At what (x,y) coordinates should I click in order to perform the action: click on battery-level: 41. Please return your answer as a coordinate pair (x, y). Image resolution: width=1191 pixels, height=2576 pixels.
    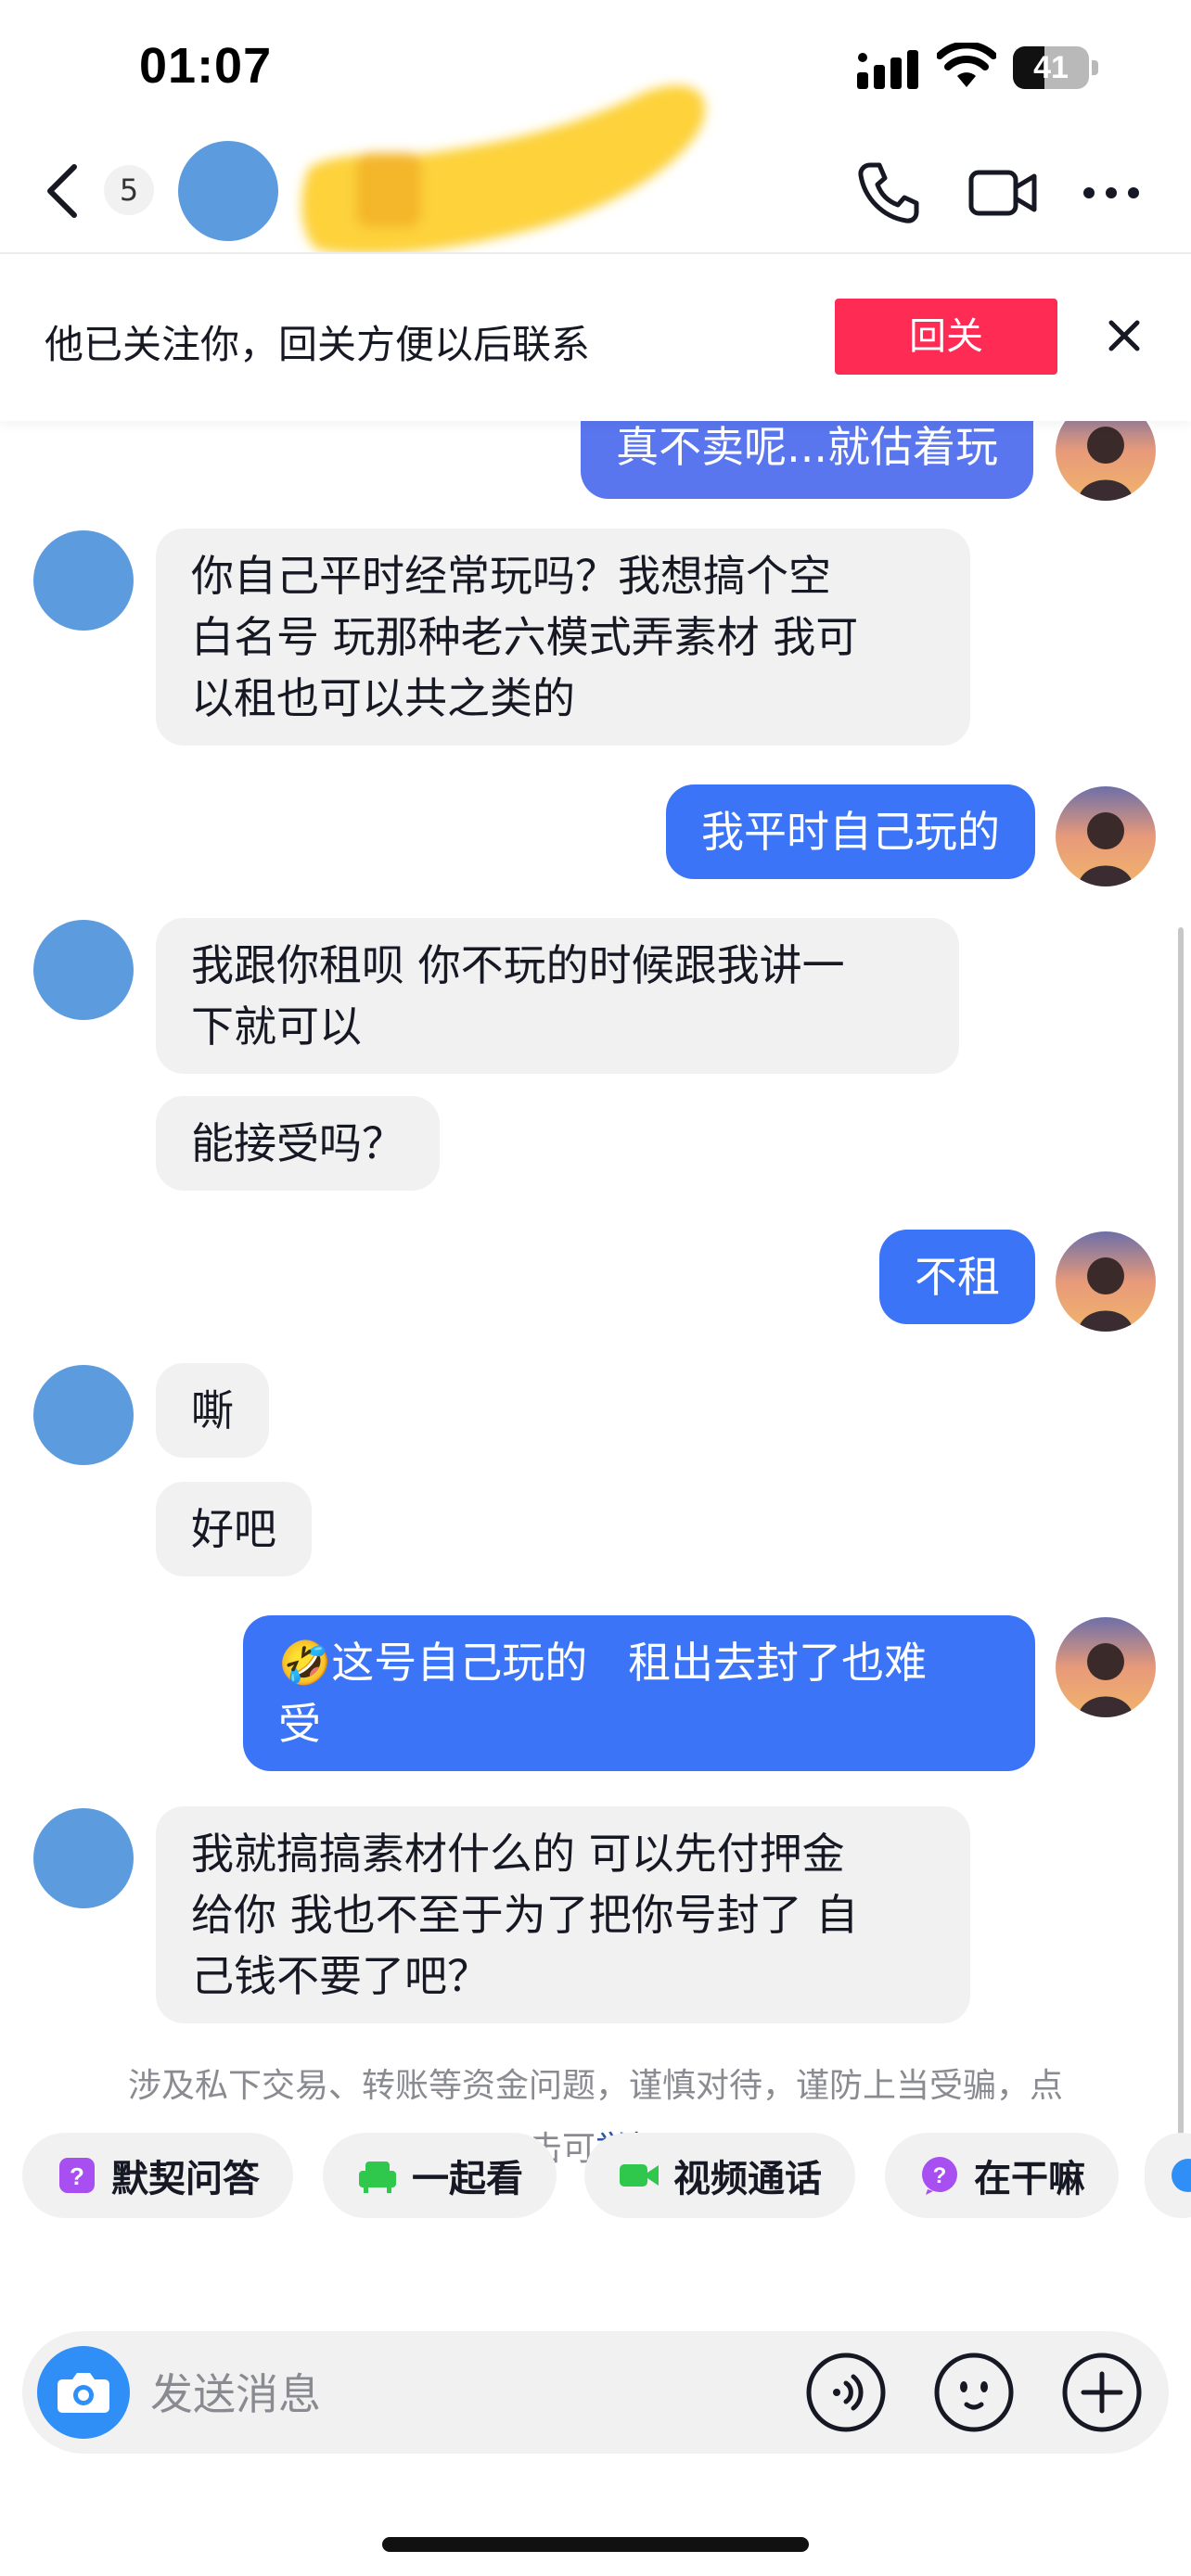
    Looking at the image, I should click on (1051, 67).